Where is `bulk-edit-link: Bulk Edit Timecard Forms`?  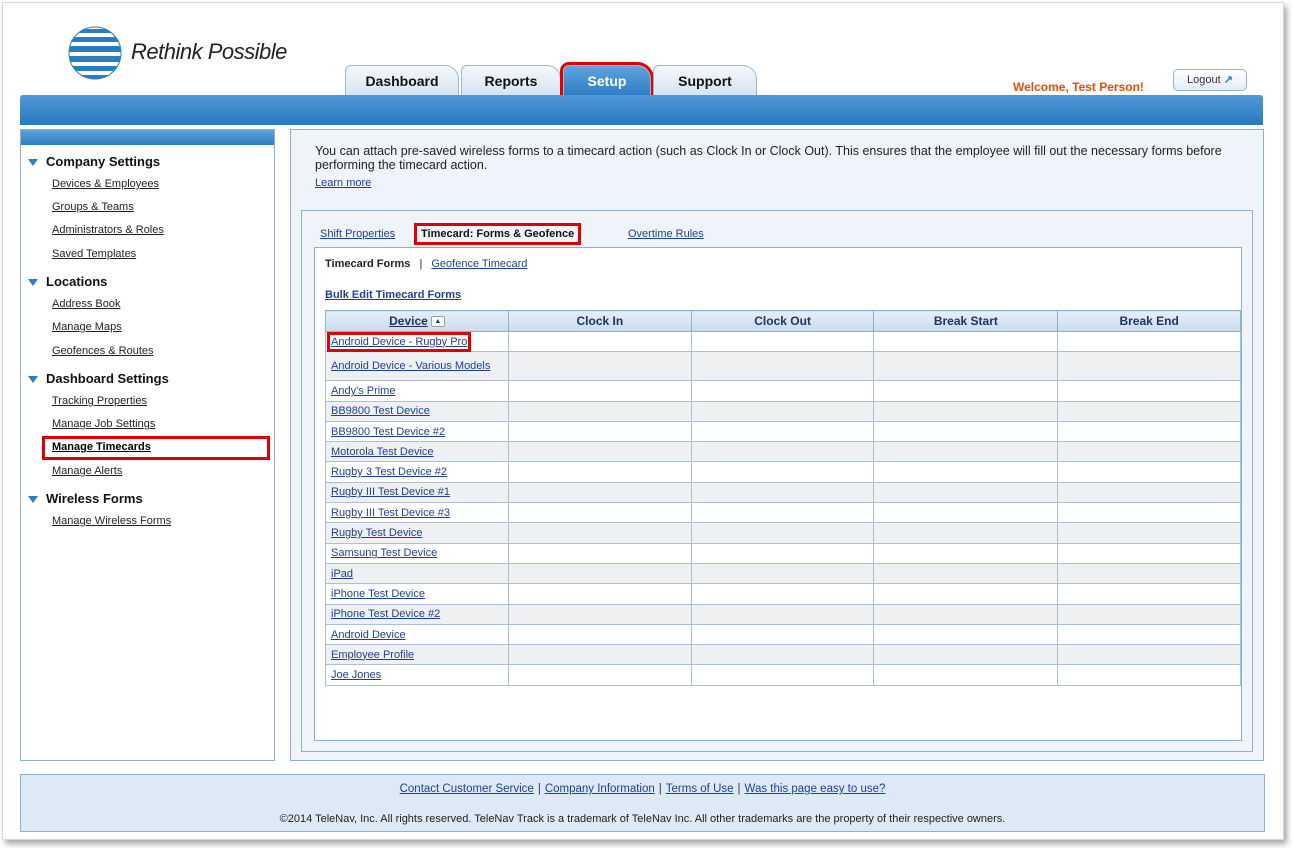 bulk-edit-link: Bulk Edit Timecard Forms is located at coordinates (393, 295).